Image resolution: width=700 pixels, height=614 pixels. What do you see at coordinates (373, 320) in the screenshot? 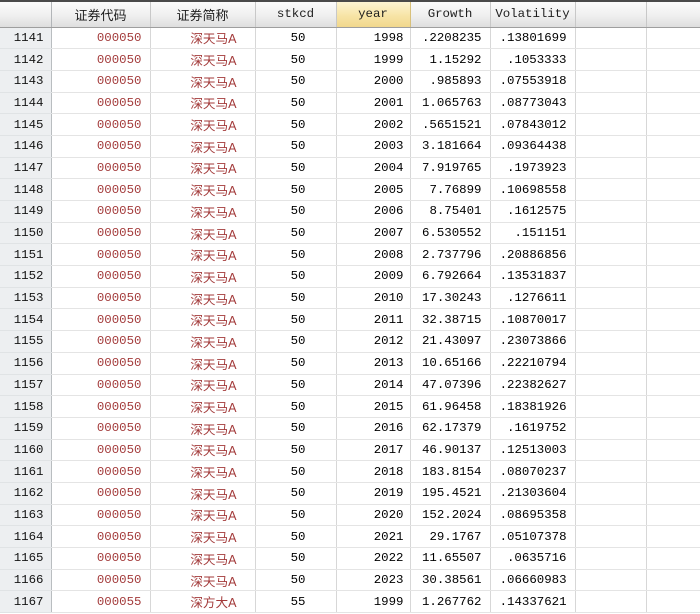
I see `cell-year: 2011` at bounding box center [373, 320].